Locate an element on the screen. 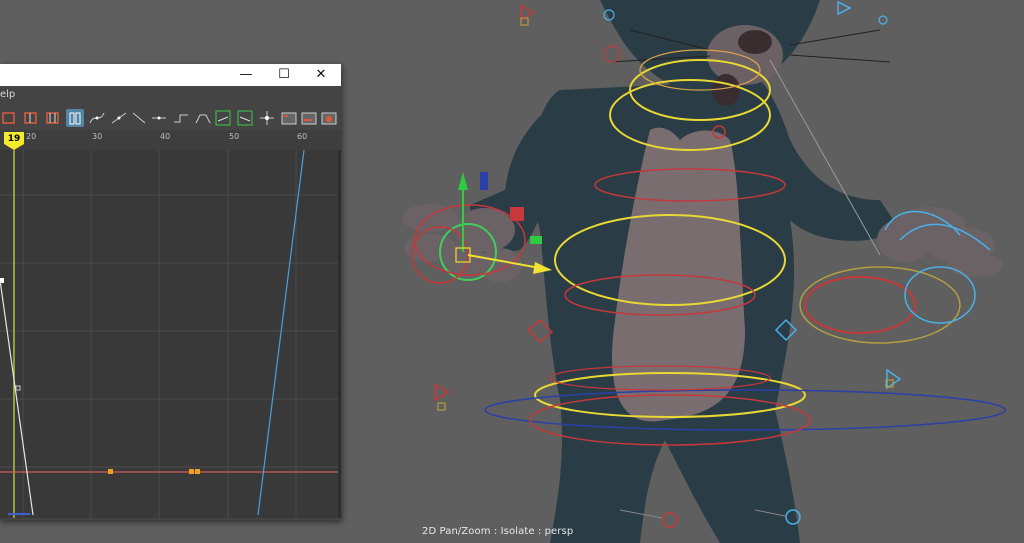 Image resolution: width=1024 pixels, height=543 pixels. viewport-hud-label: 2D Pan/Zoom : Isolate : persp is located at coordinates (498, 531).